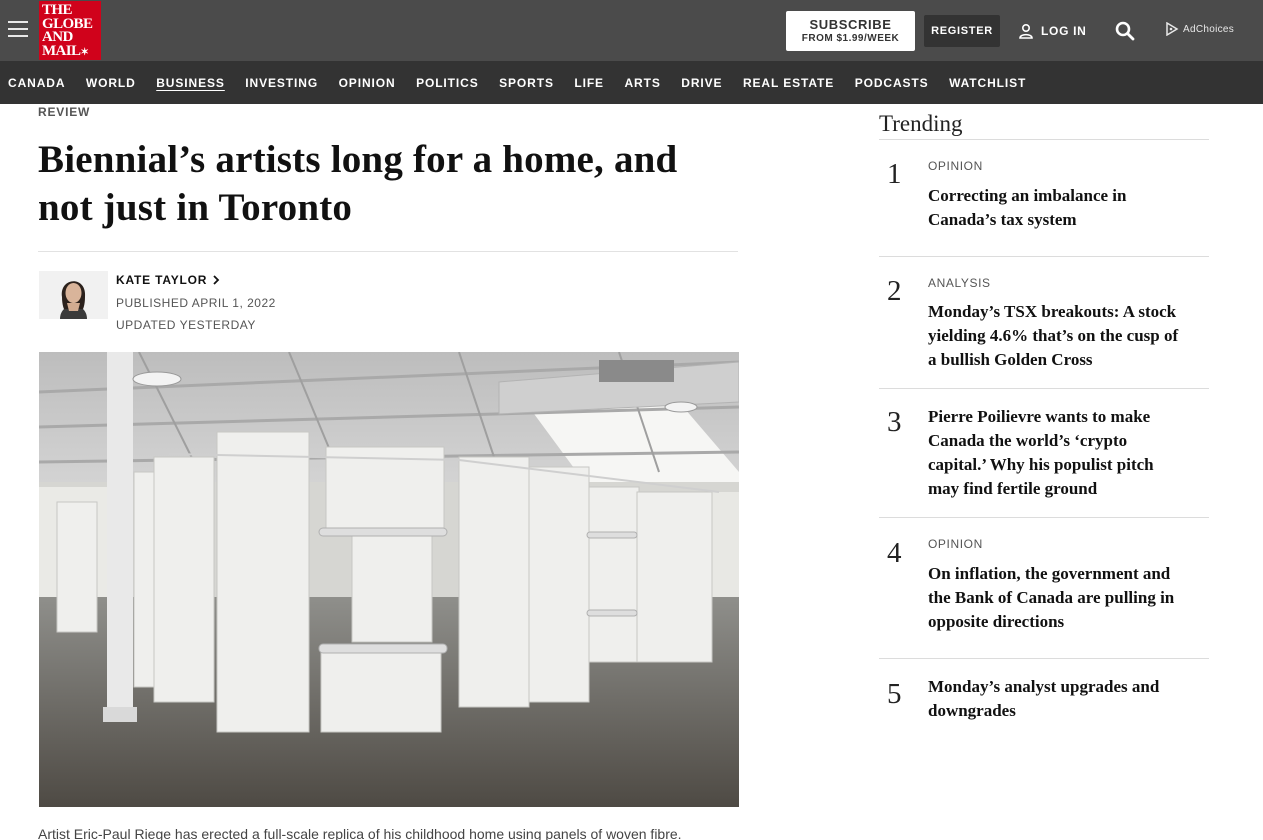 The height and width of the screenshot is (840, 1263). I want to click on nav-item-politics: POLITICS, so click(447, 83).